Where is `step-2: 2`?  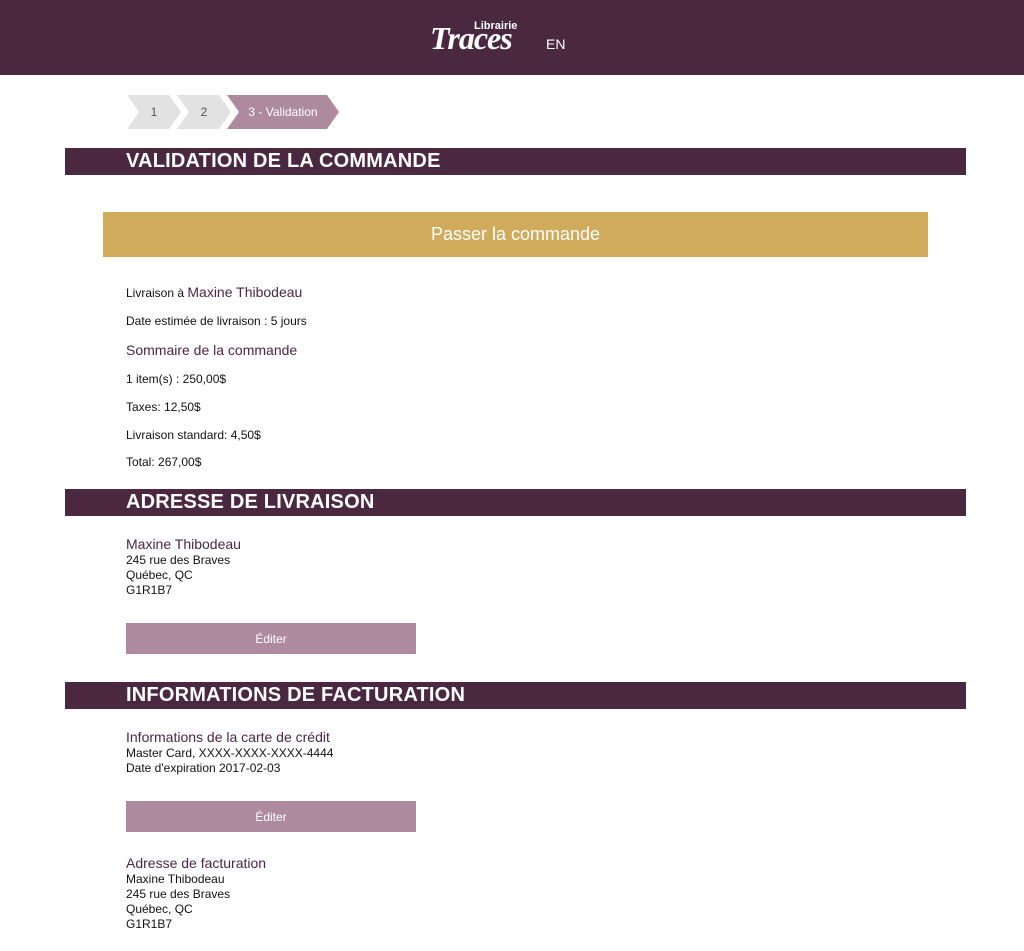 step-2: 2 is located at coordinates (204, 112).